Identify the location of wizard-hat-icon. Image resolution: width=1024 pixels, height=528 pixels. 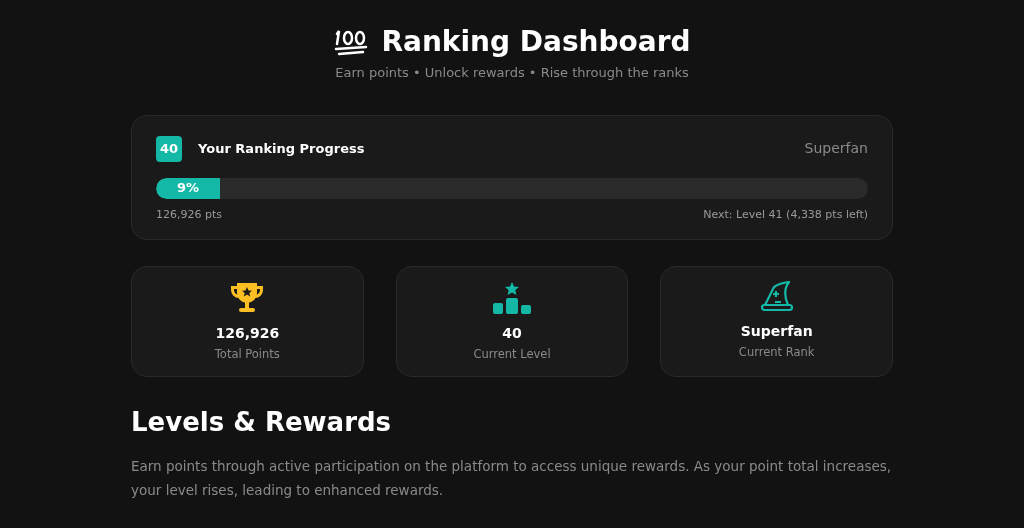
(776, 297).